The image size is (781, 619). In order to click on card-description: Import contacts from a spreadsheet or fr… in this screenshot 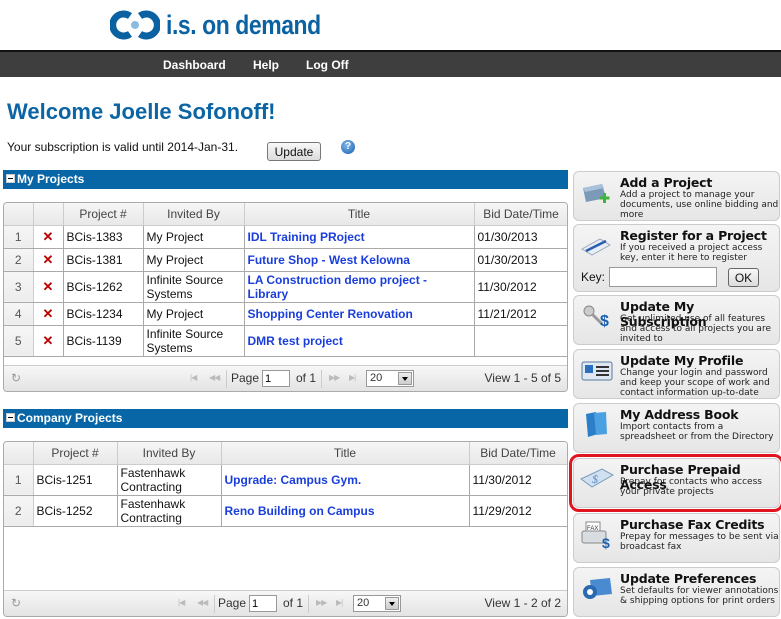, I will do `click(697, 432)`.